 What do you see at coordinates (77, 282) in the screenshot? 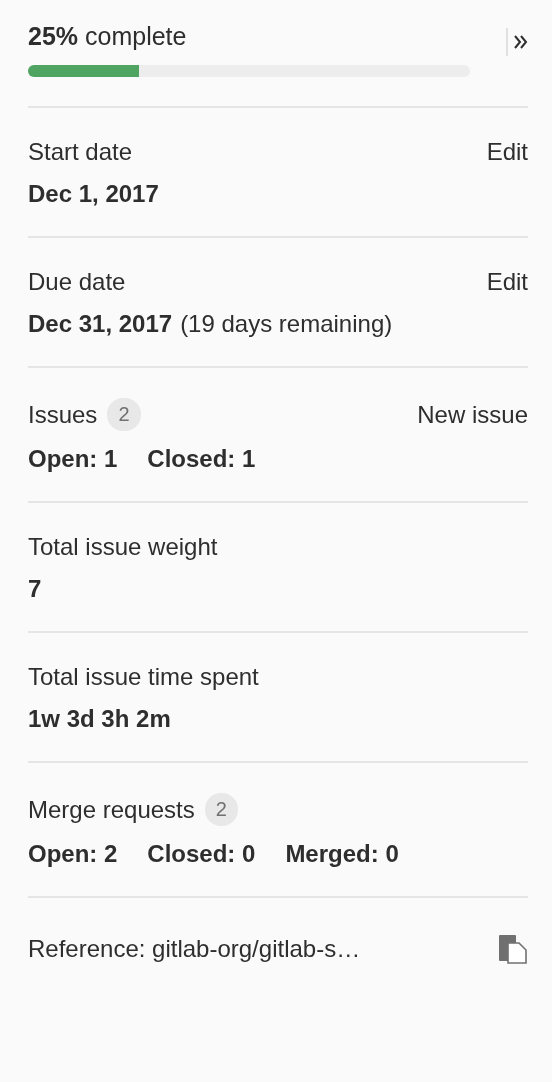
I see `section-title: Due date` at bounding box center [77, 282].